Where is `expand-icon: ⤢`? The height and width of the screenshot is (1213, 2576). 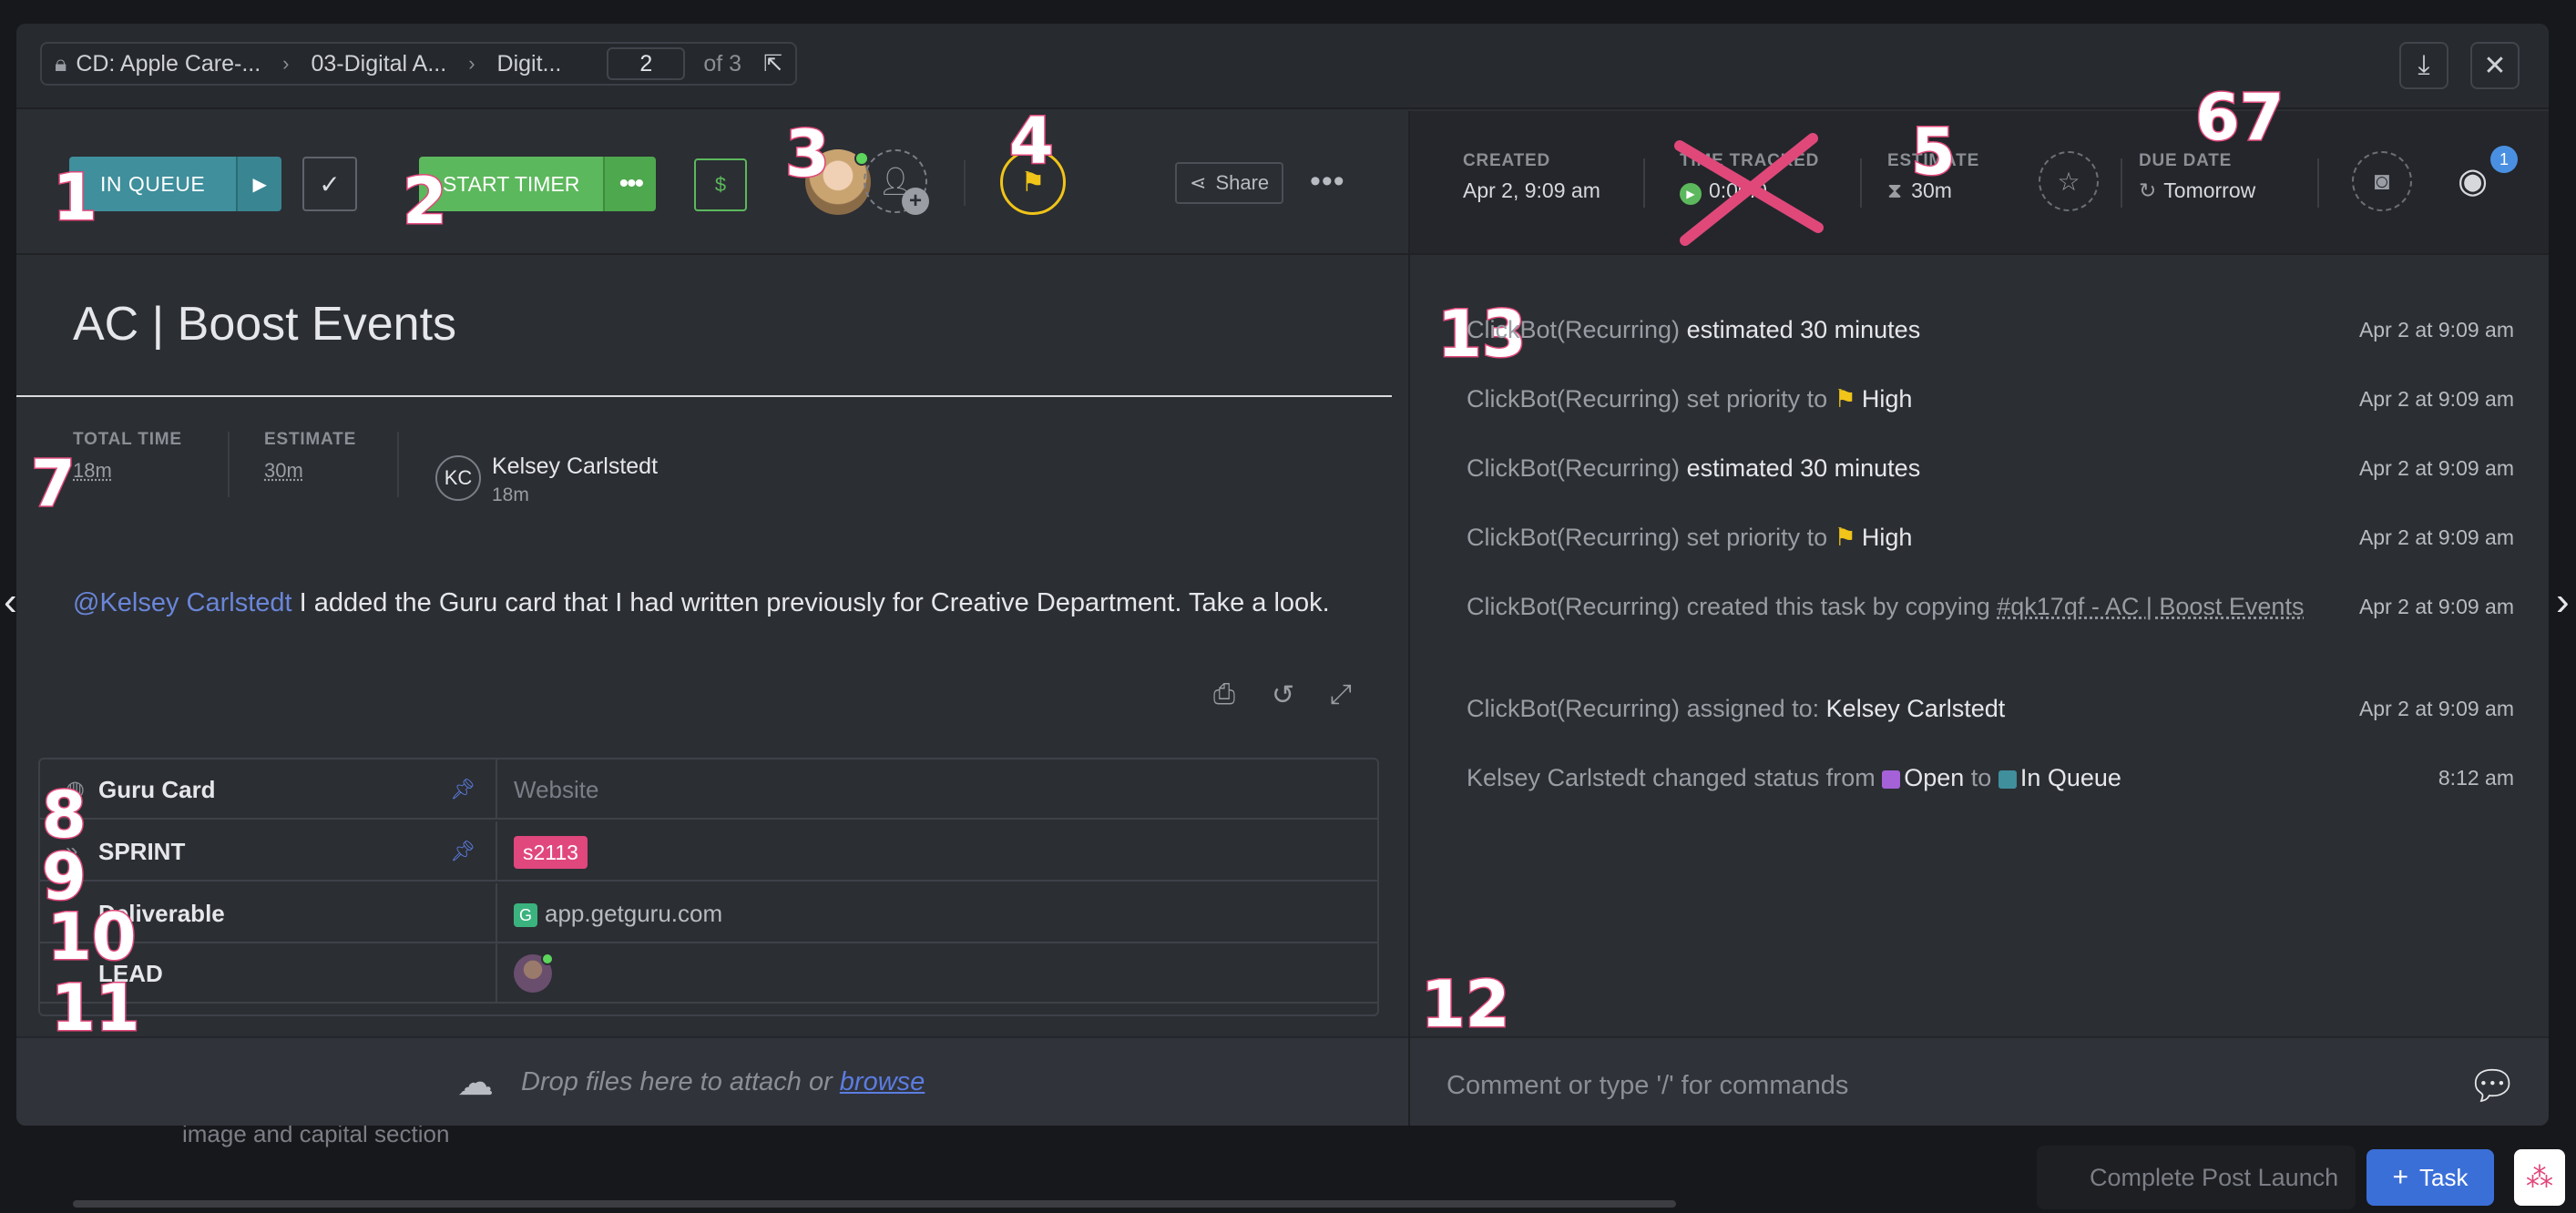
expand-icon: ⤢ is located at coordinates (1341, 694).